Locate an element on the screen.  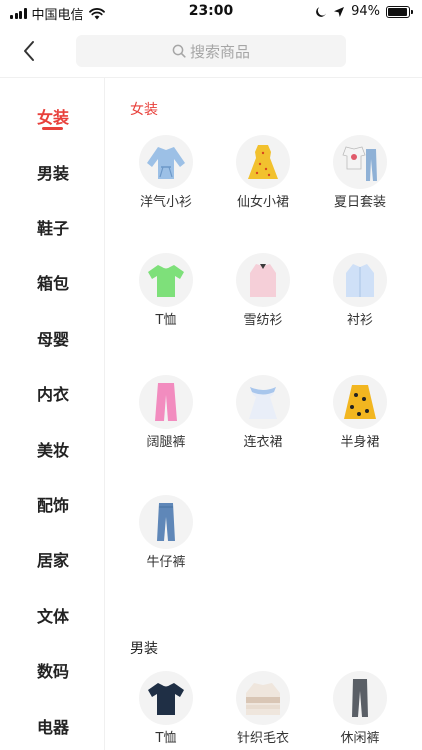
sidebar-item-home: 居家 is located at coordinates (52, 559).